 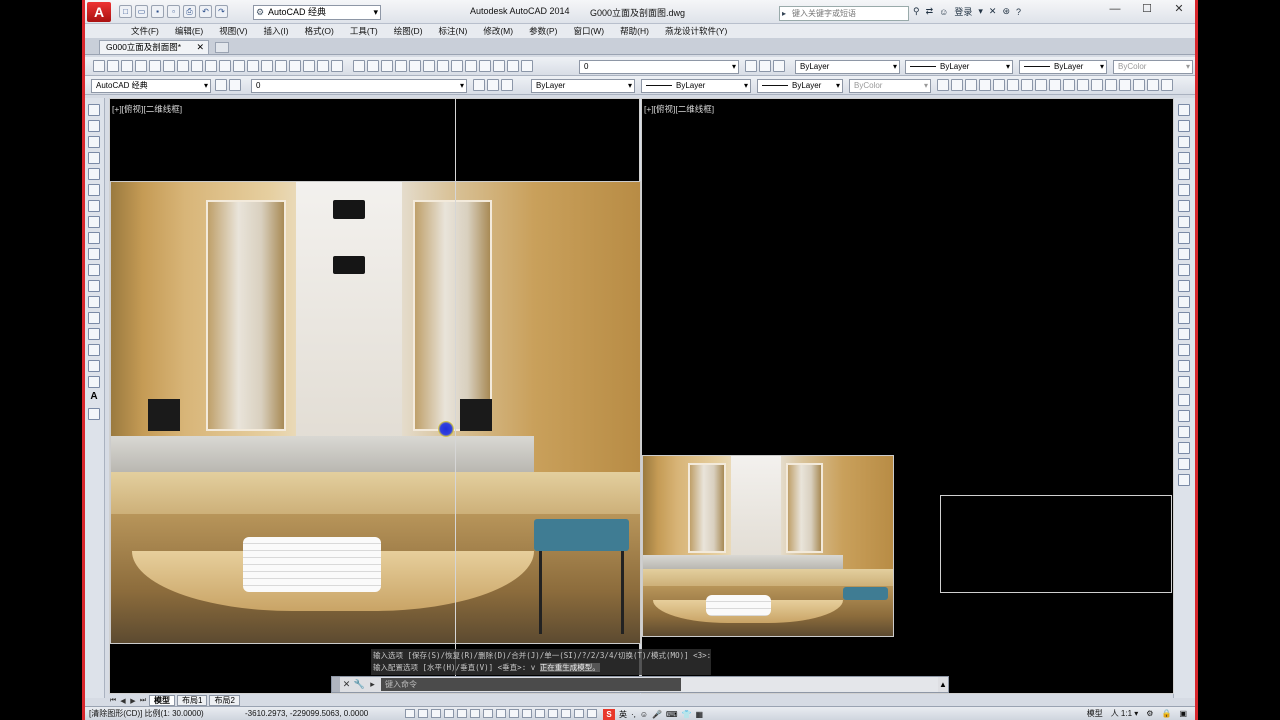 I want to click on lock-icon: 🔒, so click(x=1166, y=713).